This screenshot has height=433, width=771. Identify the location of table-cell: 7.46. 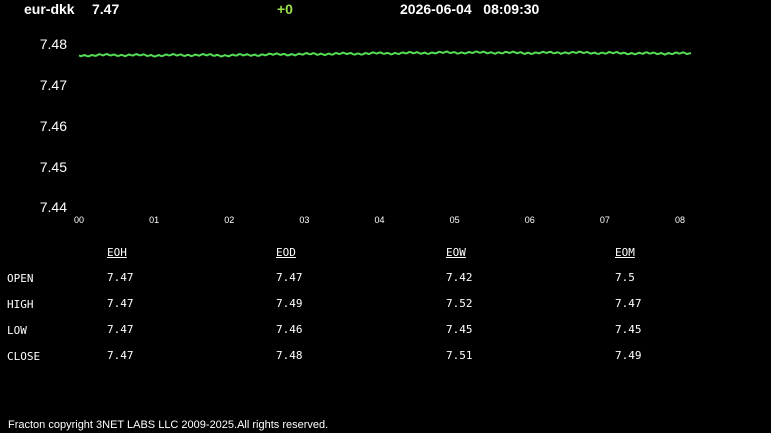
(289, 329).